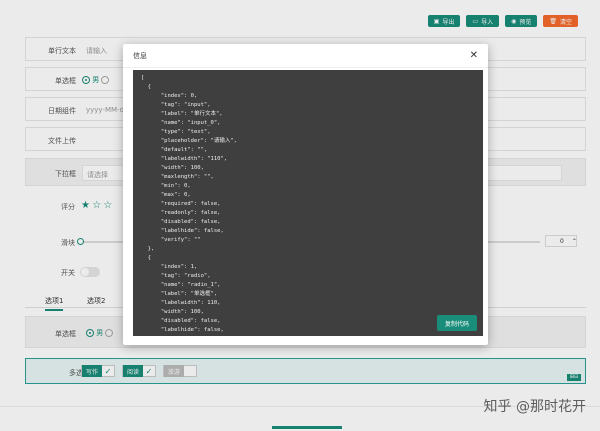  I want to click on drag-handle-icon: ⊞⊟, so click(574, 377).